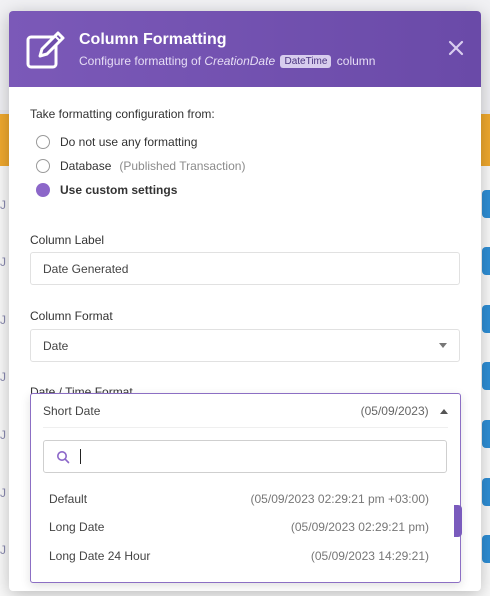 The width and height of the screenshot is (490, 596). Describe the element at coordinates (153, 39) in the screenshot. I see `dialog-title: Column Formatting` at that location.